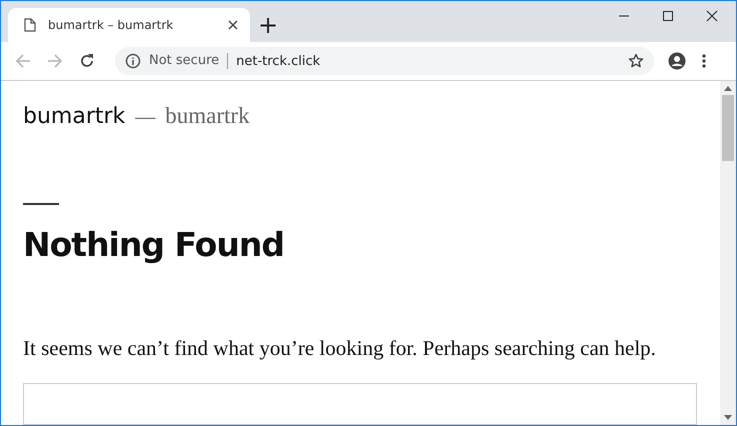 Image resolution: width=737 pixels, height=426 pixels. What do you see at coordinates (728, 418) in the screenshot?
I see `scroll-down-icon` at bounding box center [728, 418].